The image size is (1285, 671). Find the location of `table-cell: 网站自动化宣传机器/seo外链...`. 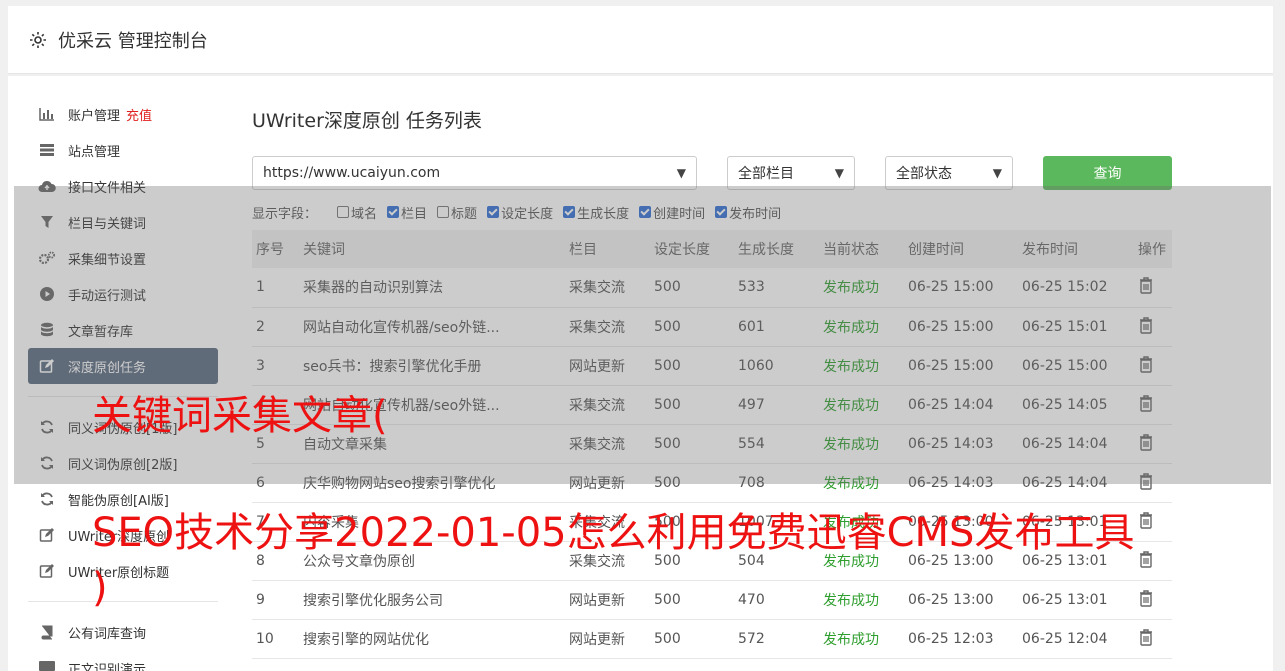

table-cell: 网站自动化宣传机器/seo外链... is located at coordinates (432, 327).